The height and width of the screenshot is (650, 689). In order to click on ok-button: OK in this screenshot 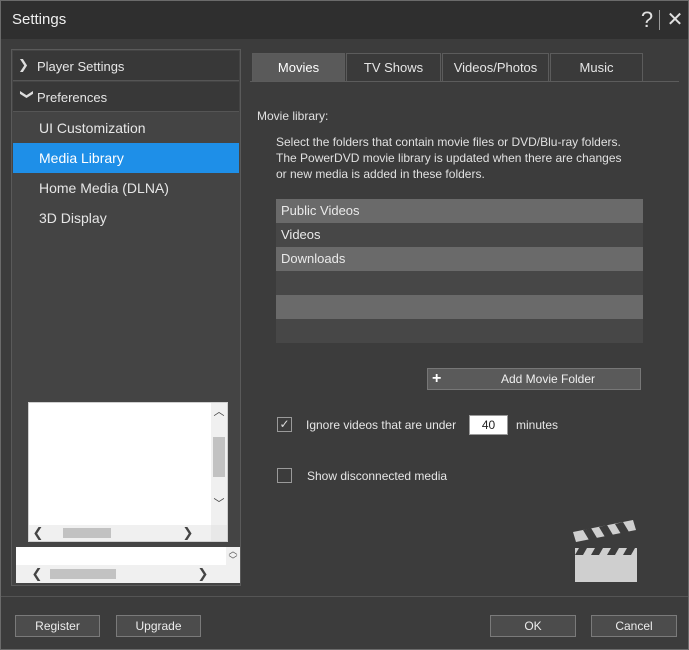, I will do `click(533, 626)`.